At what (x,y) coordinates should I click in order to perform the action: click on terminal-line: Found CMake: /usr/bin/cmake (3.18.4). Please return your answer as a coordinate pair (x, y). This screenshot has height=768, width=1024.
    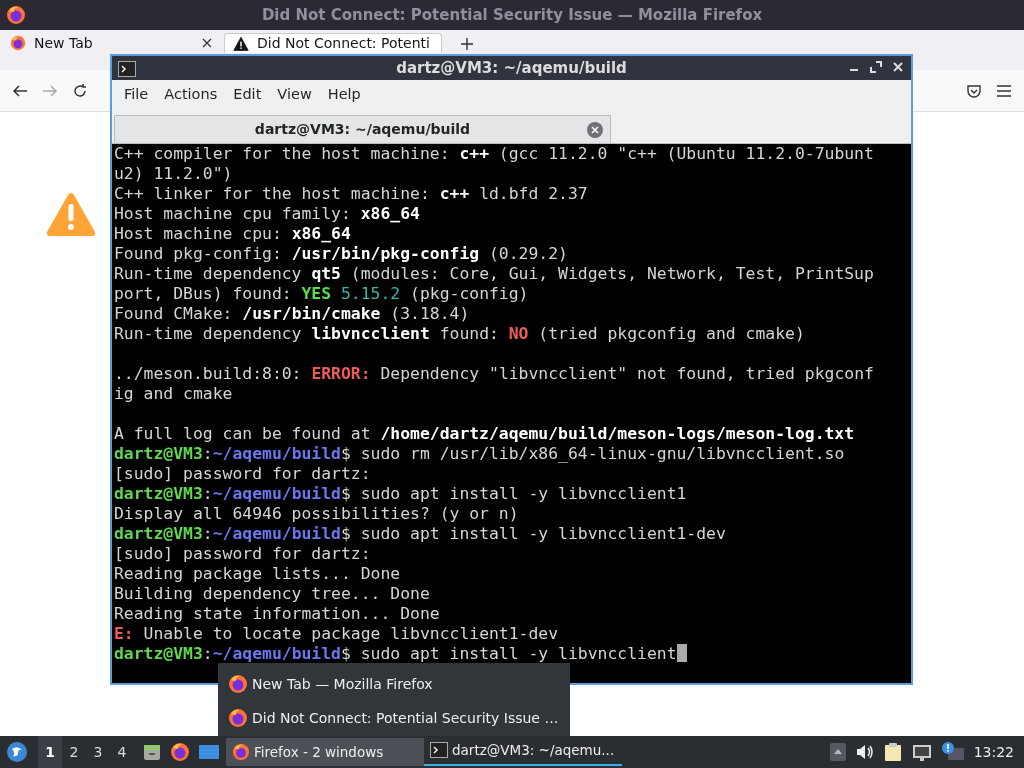
    Looking at the image, I should click on (292, 314).